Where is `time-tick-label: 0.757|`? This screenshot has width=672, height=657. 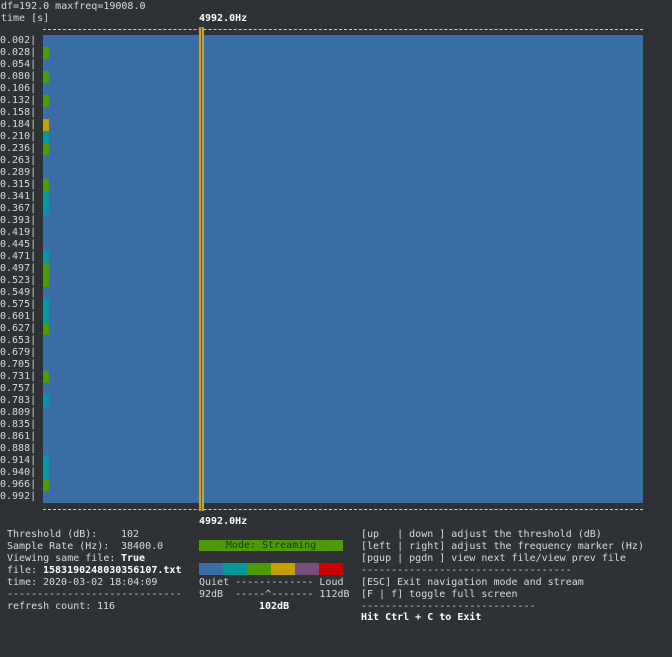
time-tick-label: 0.757| is located at coordinates (18, 388).